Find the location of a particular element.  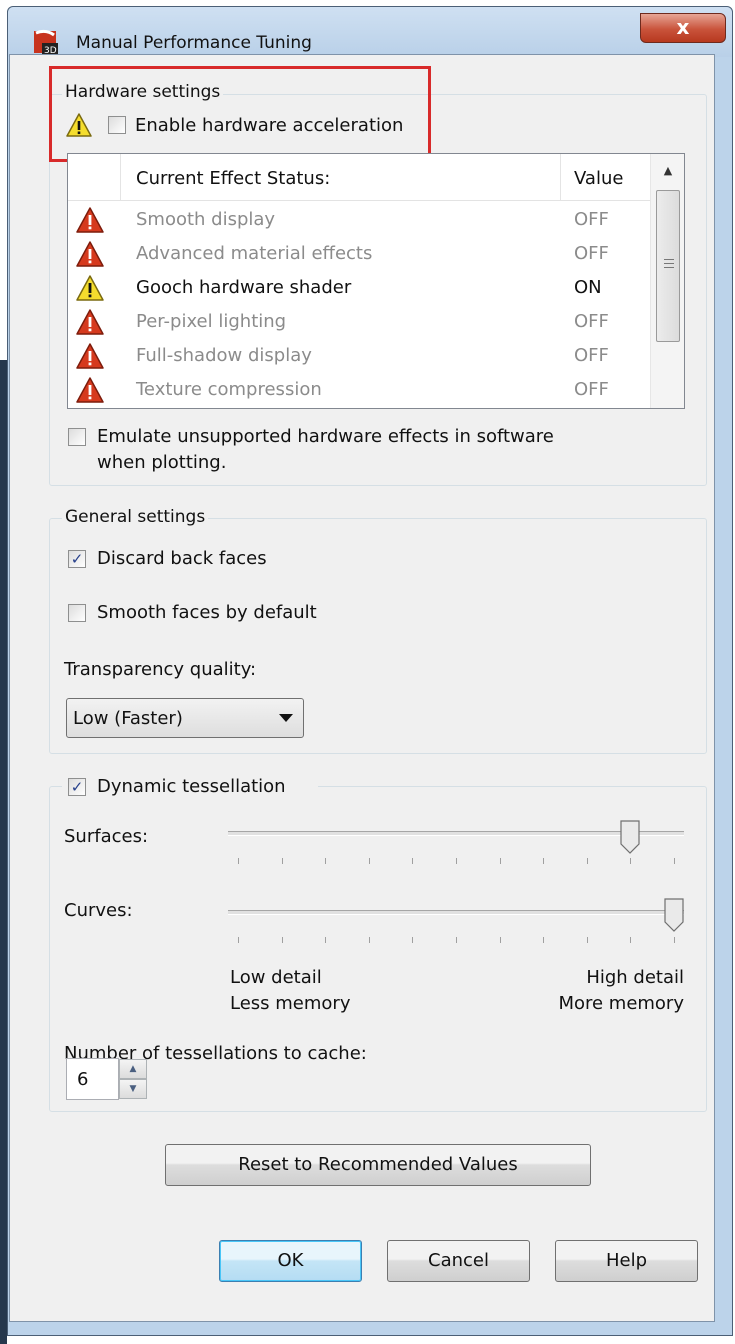

curves-slider-thumb is located at coordinates (674, 915).